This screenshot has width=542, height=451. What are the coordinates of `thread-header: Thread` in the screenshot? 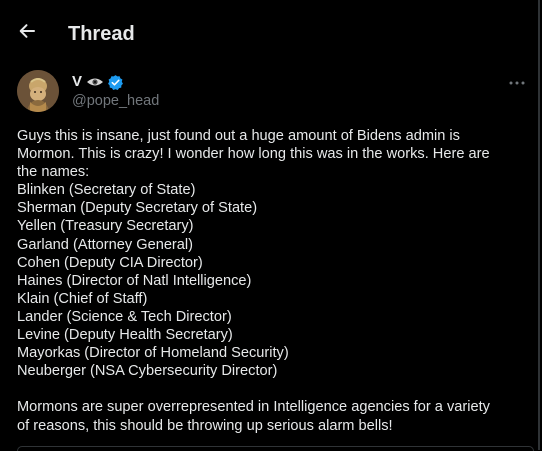 It's located at (270, 32).